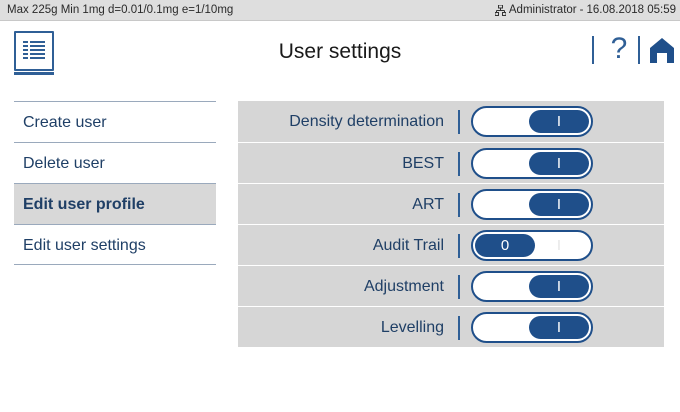 Image resolution: width=680 pixels, height=412 pixels. Describe the element at coordinates (34, 50) in the screenshot. I see `list-menu-icon` at that location.